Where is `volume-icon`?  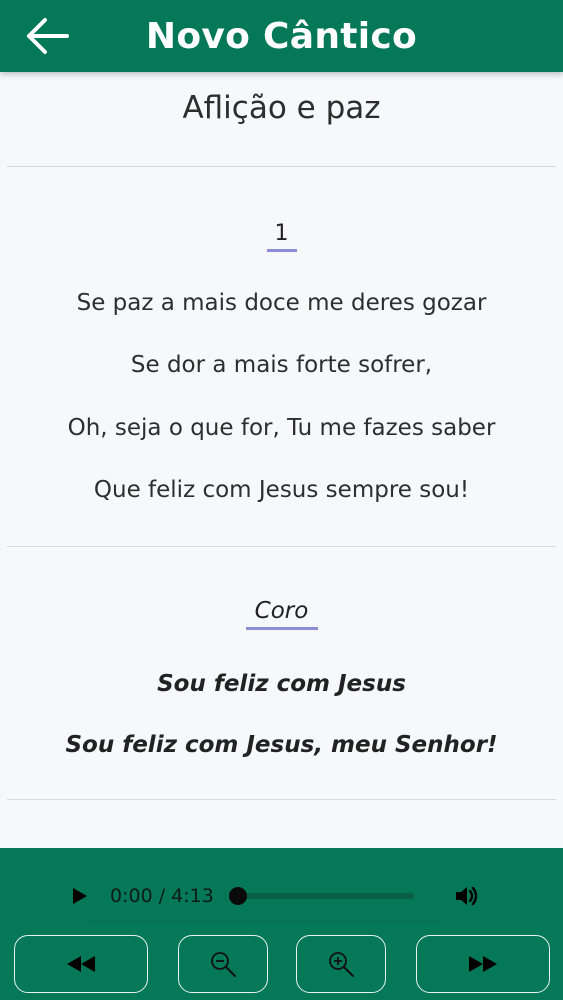
volume-icon is located at coordinates (467, 895).